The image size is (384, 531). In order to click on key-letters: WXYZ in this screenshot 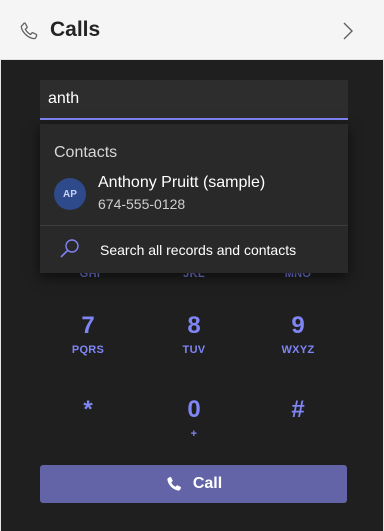, I will do `click(298, 350)`.